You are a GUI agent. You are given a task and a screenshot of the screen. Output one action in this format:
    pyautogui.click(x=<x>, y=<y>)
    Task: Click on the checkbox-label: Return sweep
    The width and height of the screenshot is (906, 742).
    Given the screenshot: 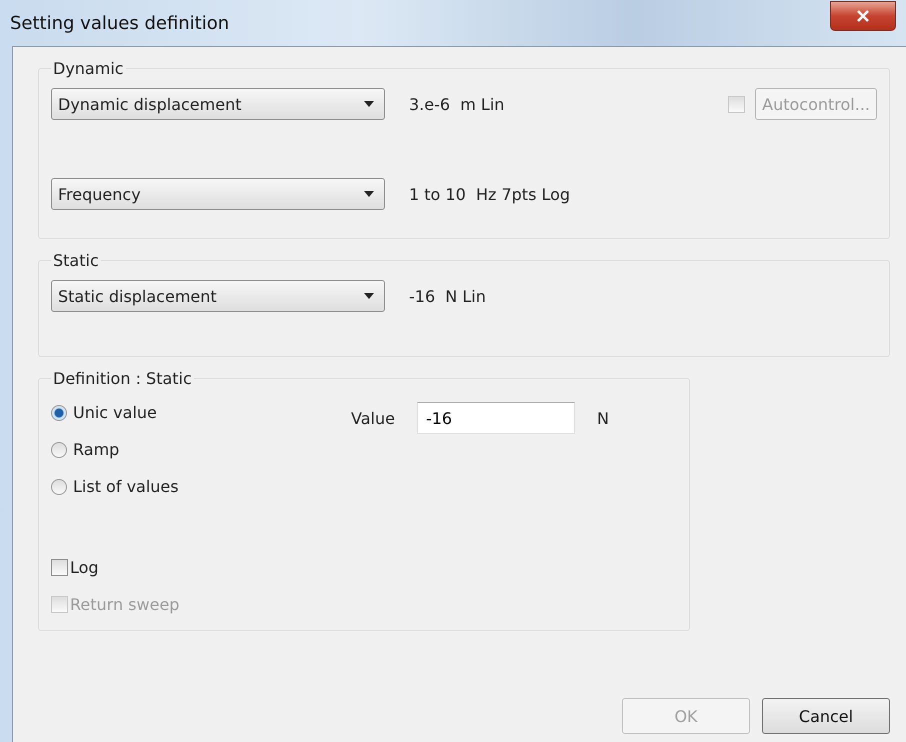 What is the action you would take?
    pyautogui.click(x=125, y=604)
    